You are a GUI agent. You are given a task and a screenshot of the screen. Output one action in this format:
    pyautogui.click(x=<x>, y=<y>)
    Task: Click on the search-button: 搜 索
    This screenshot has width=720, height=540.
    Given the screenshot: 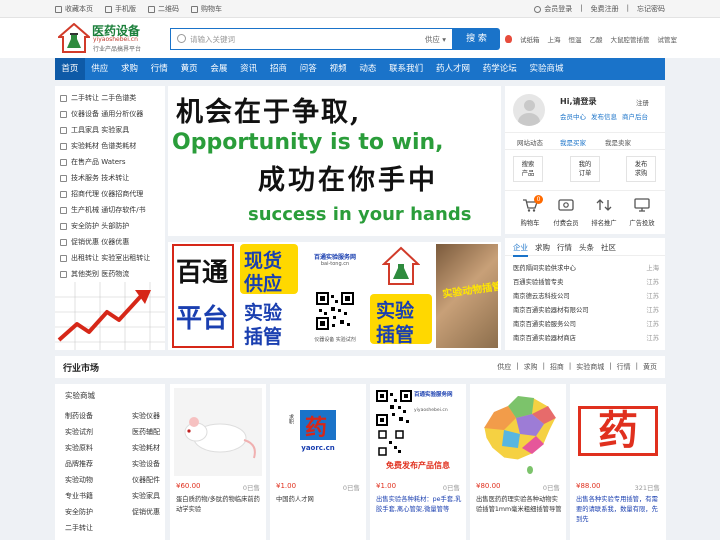 What is the action you would take?
    pyautogui.click(x=476, y=39)
    